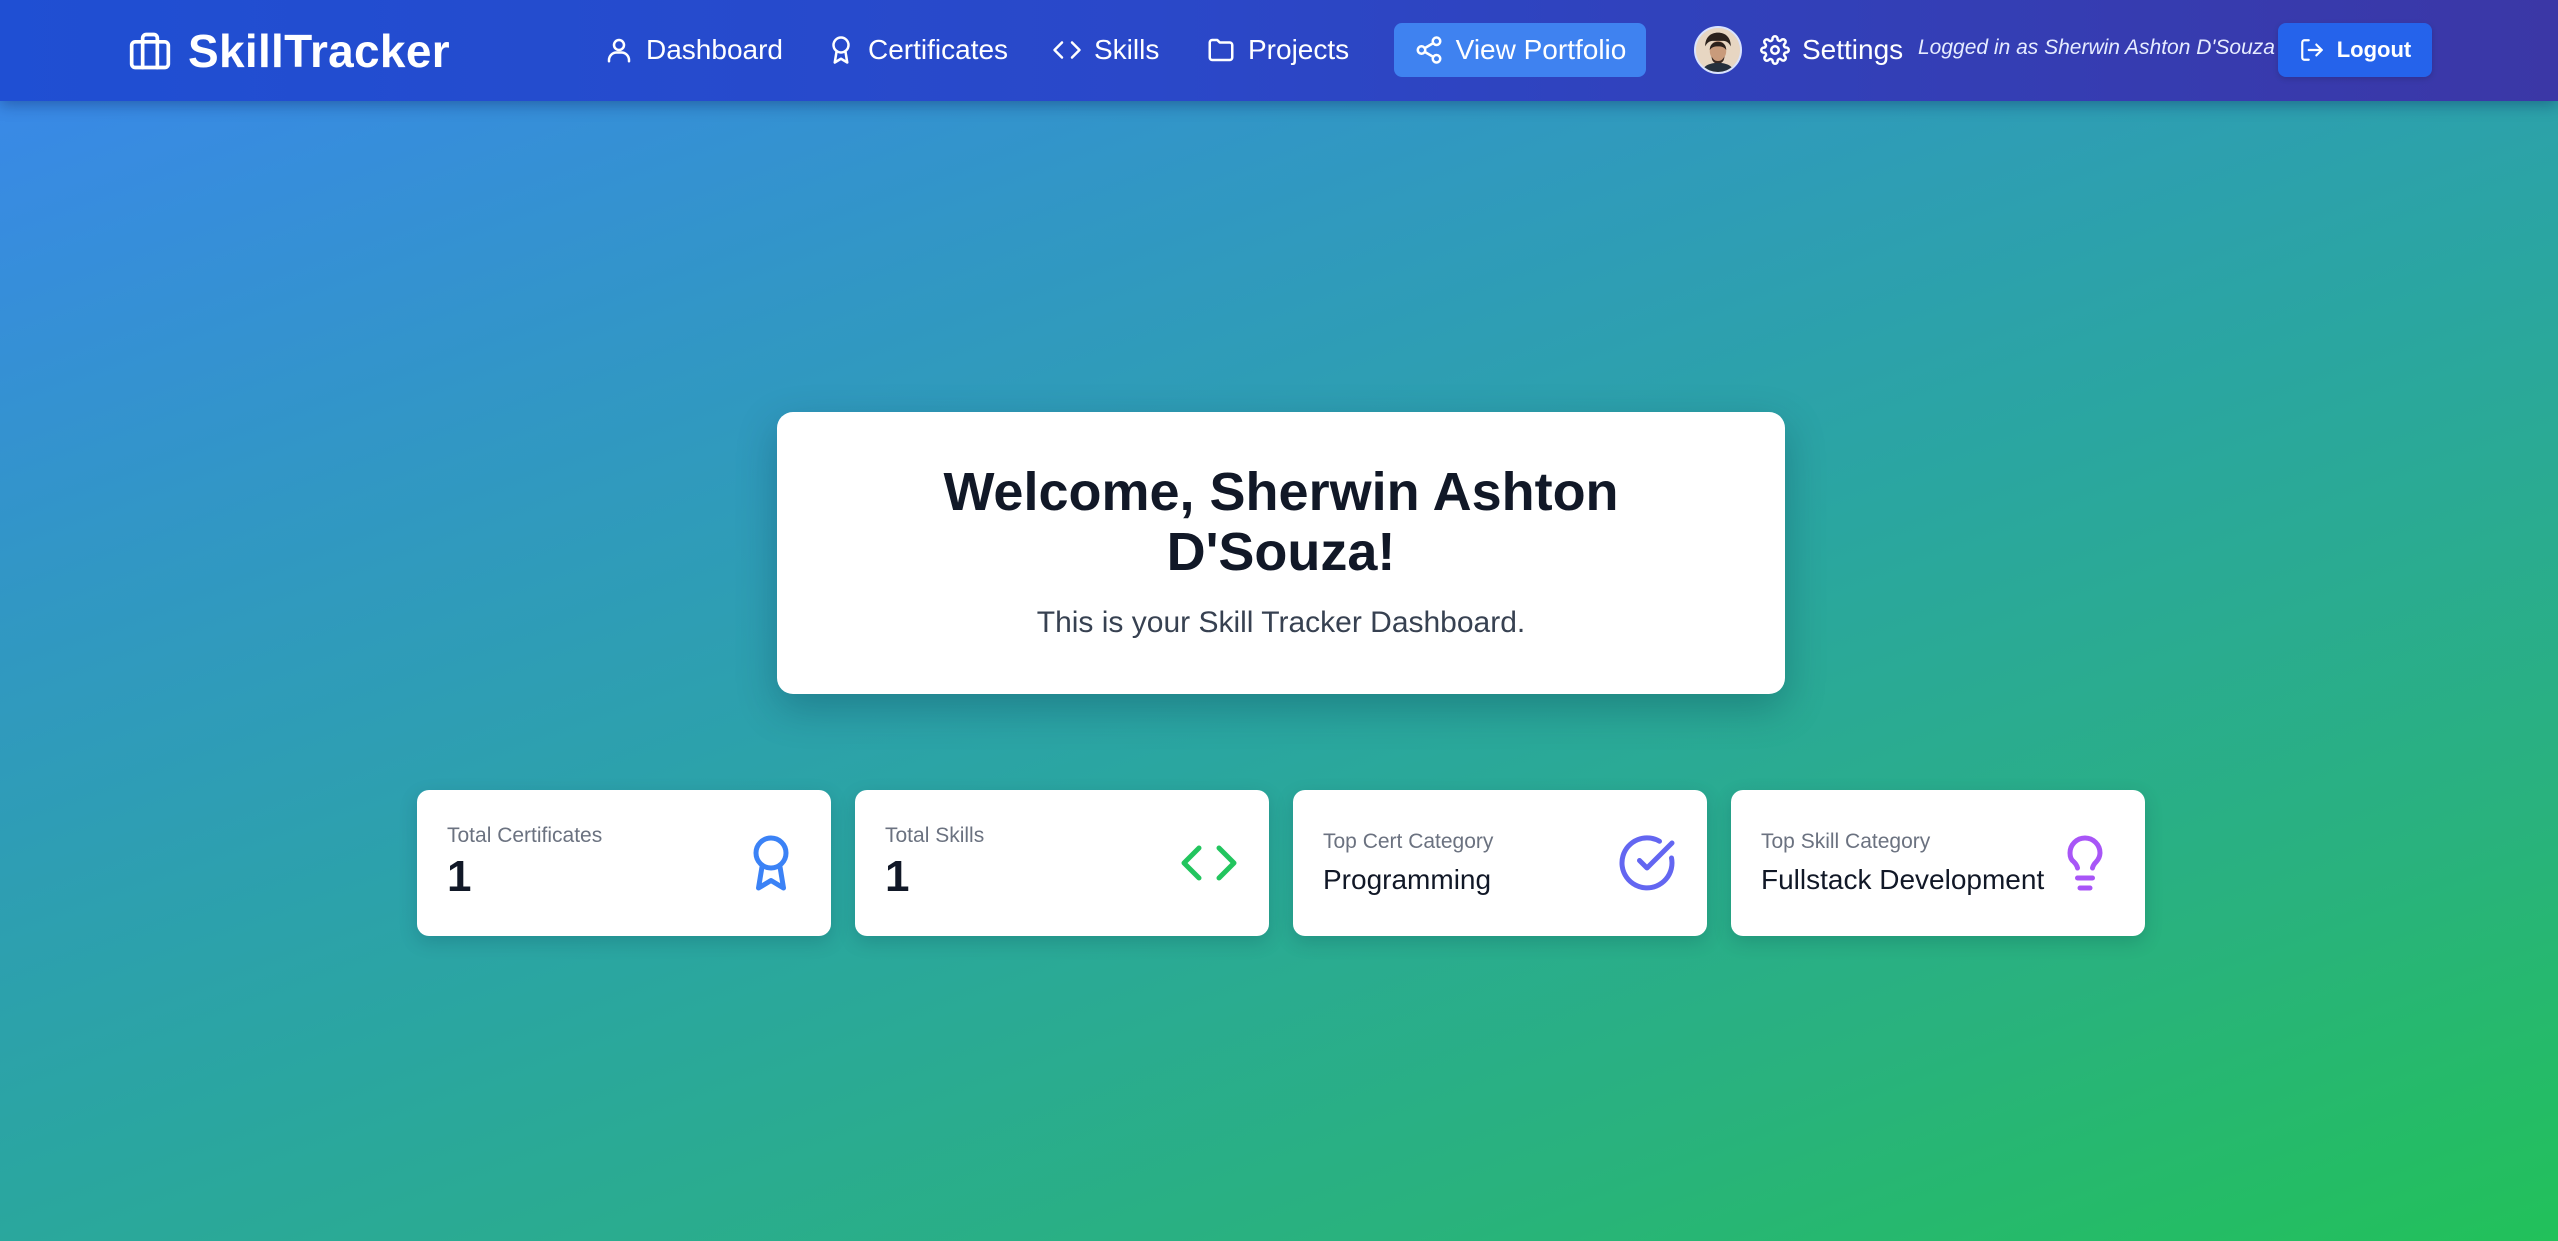 This screenshot has height=1241, width=2558. Describe the element at coordinates (2096, 47) in the screenshot. I see `logged-in-status: Logged in as Sherwin Ashton D'Souza` at that location.